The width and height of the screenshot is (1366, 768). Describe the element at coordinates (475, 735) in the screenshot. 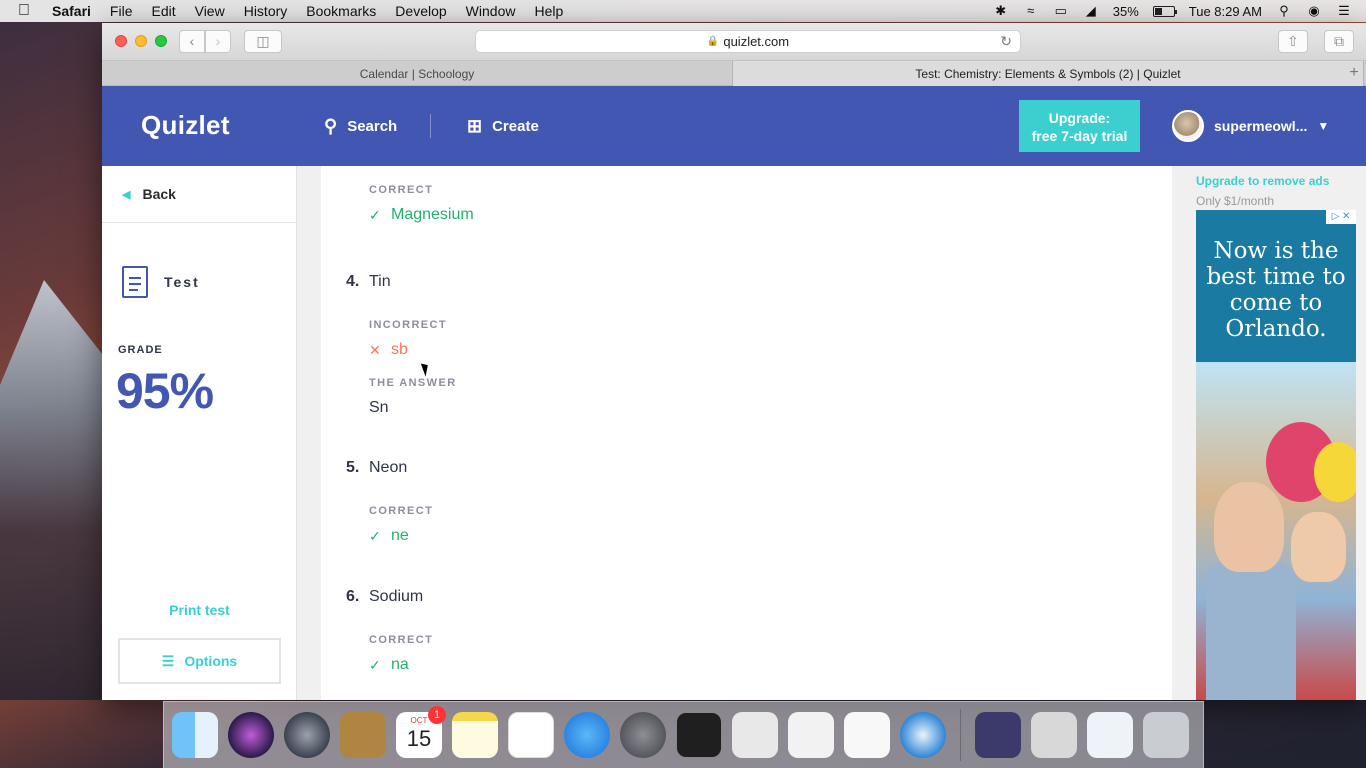

I see `notes-icon` at that location.